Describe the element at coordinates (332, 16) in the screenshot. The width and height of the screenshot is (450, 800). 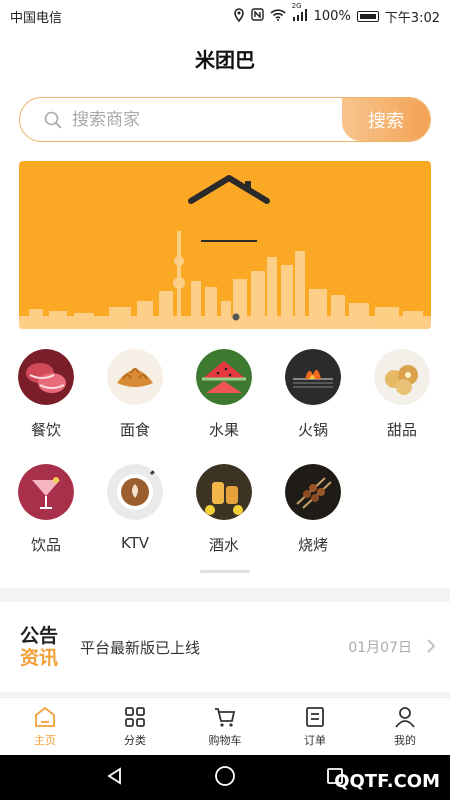
I see `battery-percent: 100%` at that location.